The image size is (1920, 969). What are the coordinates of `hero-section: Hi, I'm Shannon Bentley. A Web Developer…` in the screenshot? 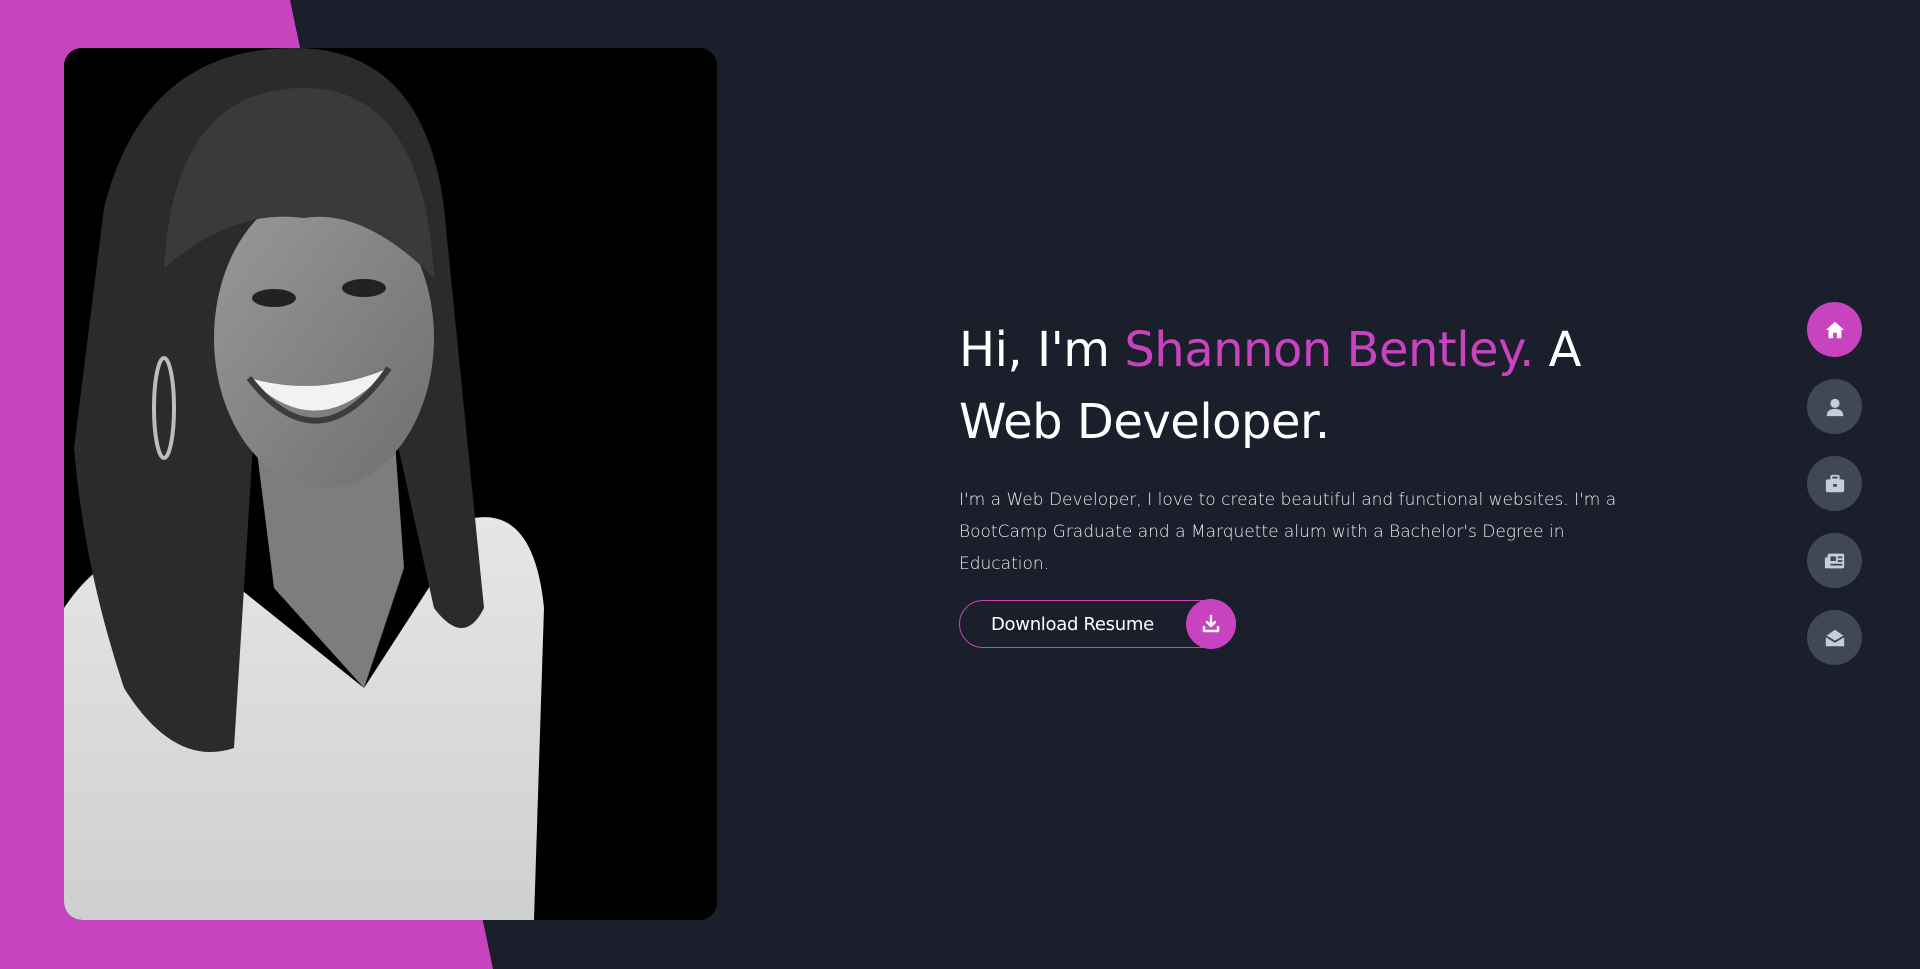 It's located at (1309, 481).